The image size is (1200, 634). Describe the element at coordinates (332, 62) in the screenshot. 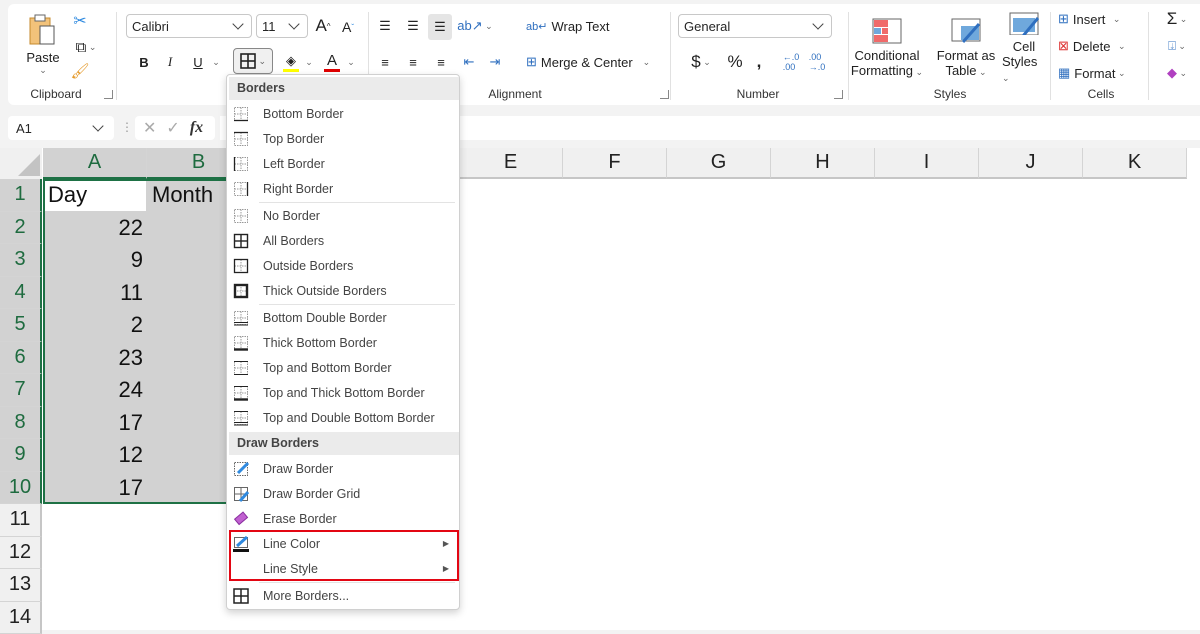

I see `font-color-button: A` at that location.